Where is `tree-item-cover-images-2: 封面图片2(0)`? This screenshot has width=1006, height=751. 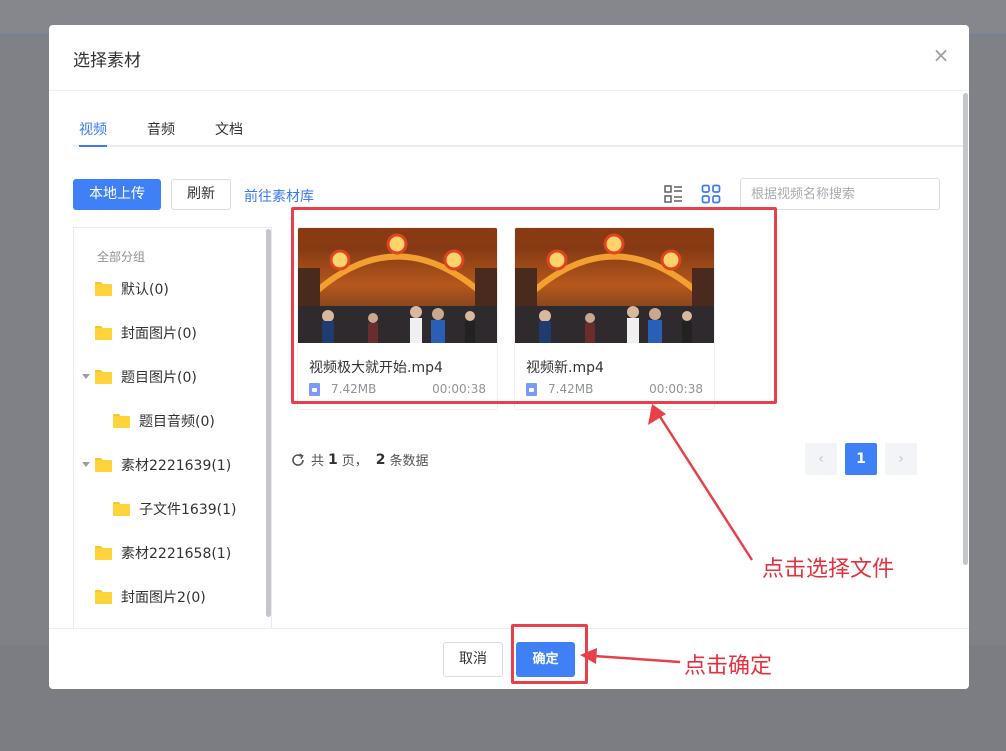
tree-item-cover-images-2: 封面图片2(0) is located at coordinates (150, 597).